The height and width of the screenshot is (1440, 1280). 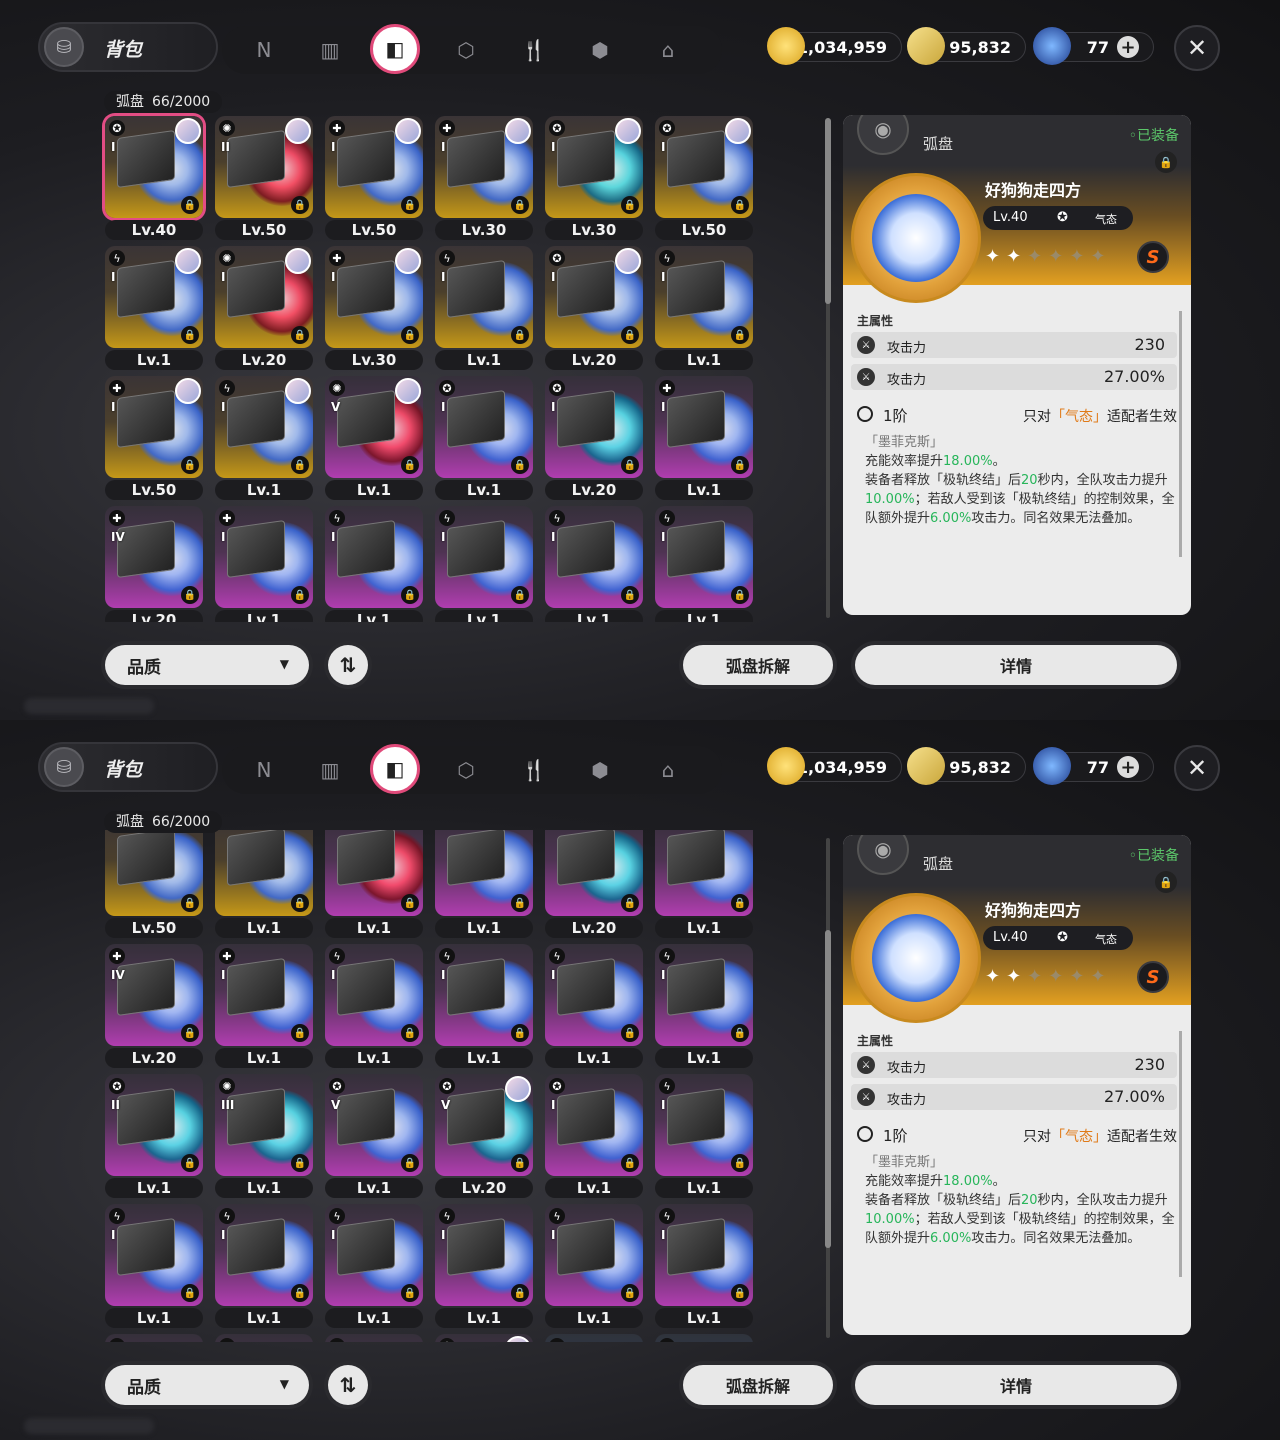 What do you see at coordinates (154, 1338) in the screenshot?
I see `disc-card: ϟ I 🔒` at bounding box center [154, 1338].